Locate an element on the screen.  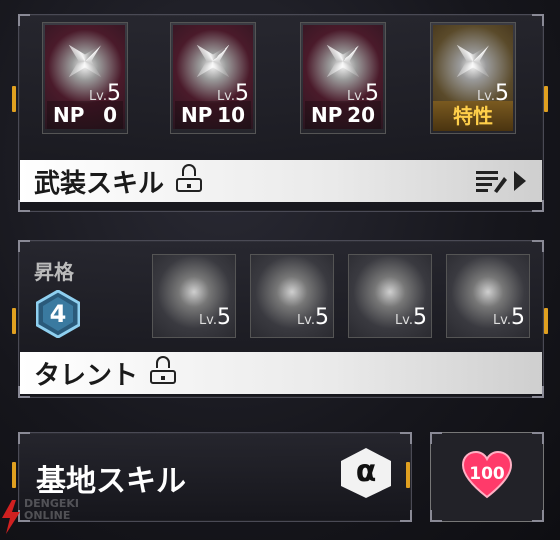
rank-value: 4 is located at coordinates (58, 314).